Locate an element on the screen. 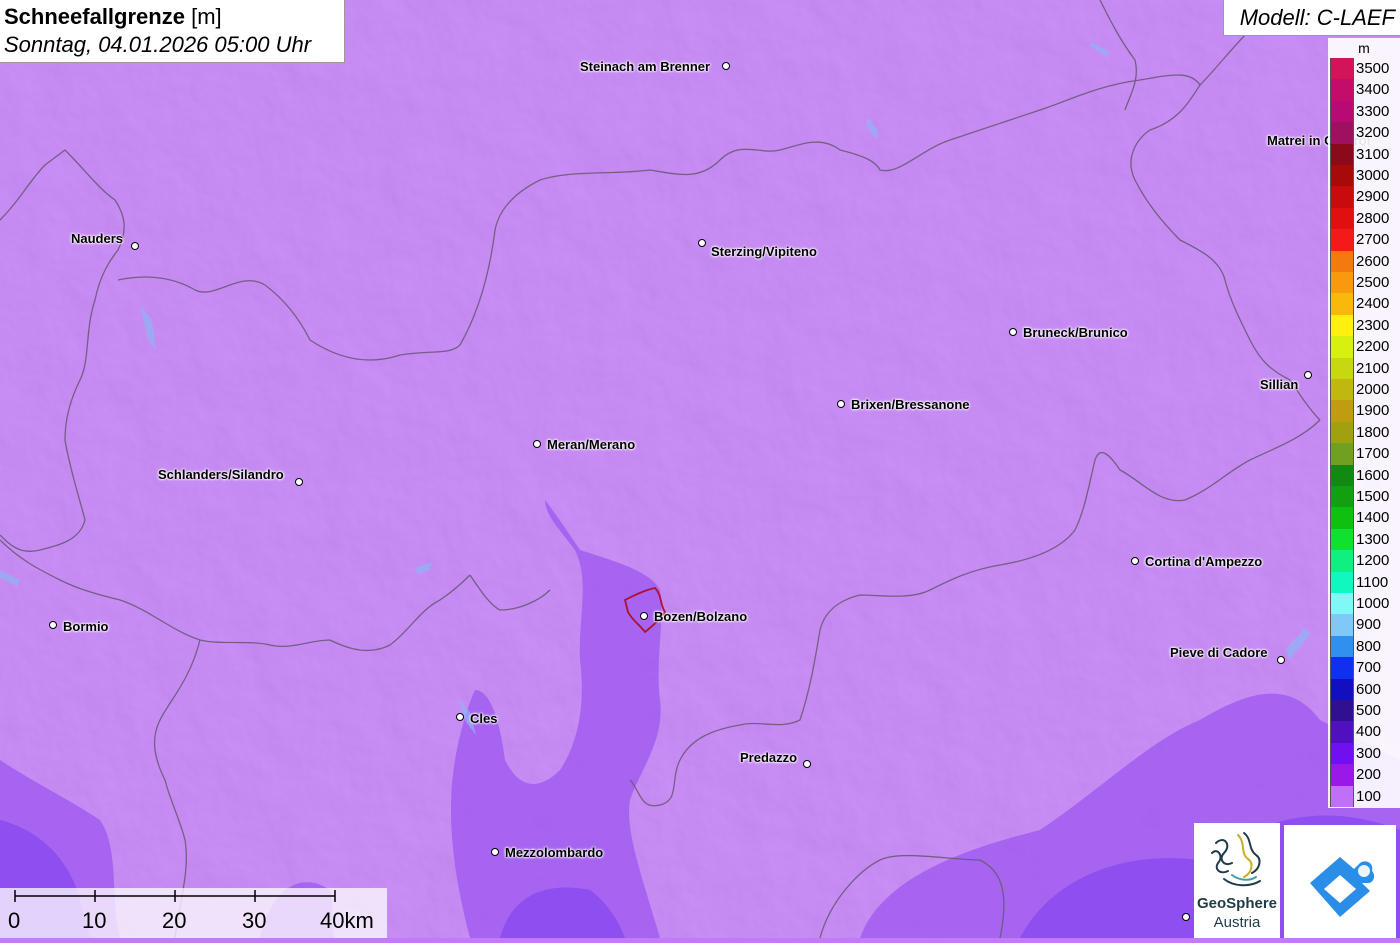 The width and height of the screenshot is (1400, 943). legend-entry: 400 is located at coordinates (1364, 732).